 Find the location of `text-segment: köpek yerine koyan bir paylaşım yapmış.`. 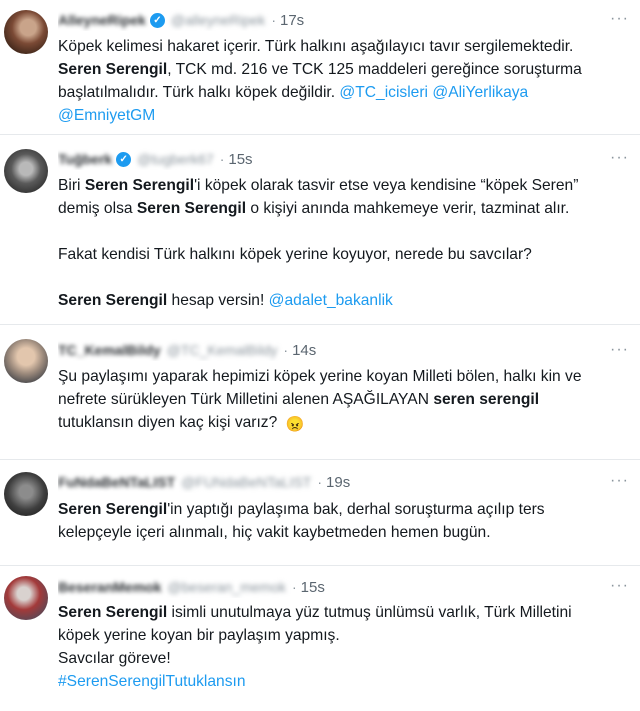

text-segment: köpek yerine koyan bir paylaşım yapmış. is located at coordinates (199, 635).